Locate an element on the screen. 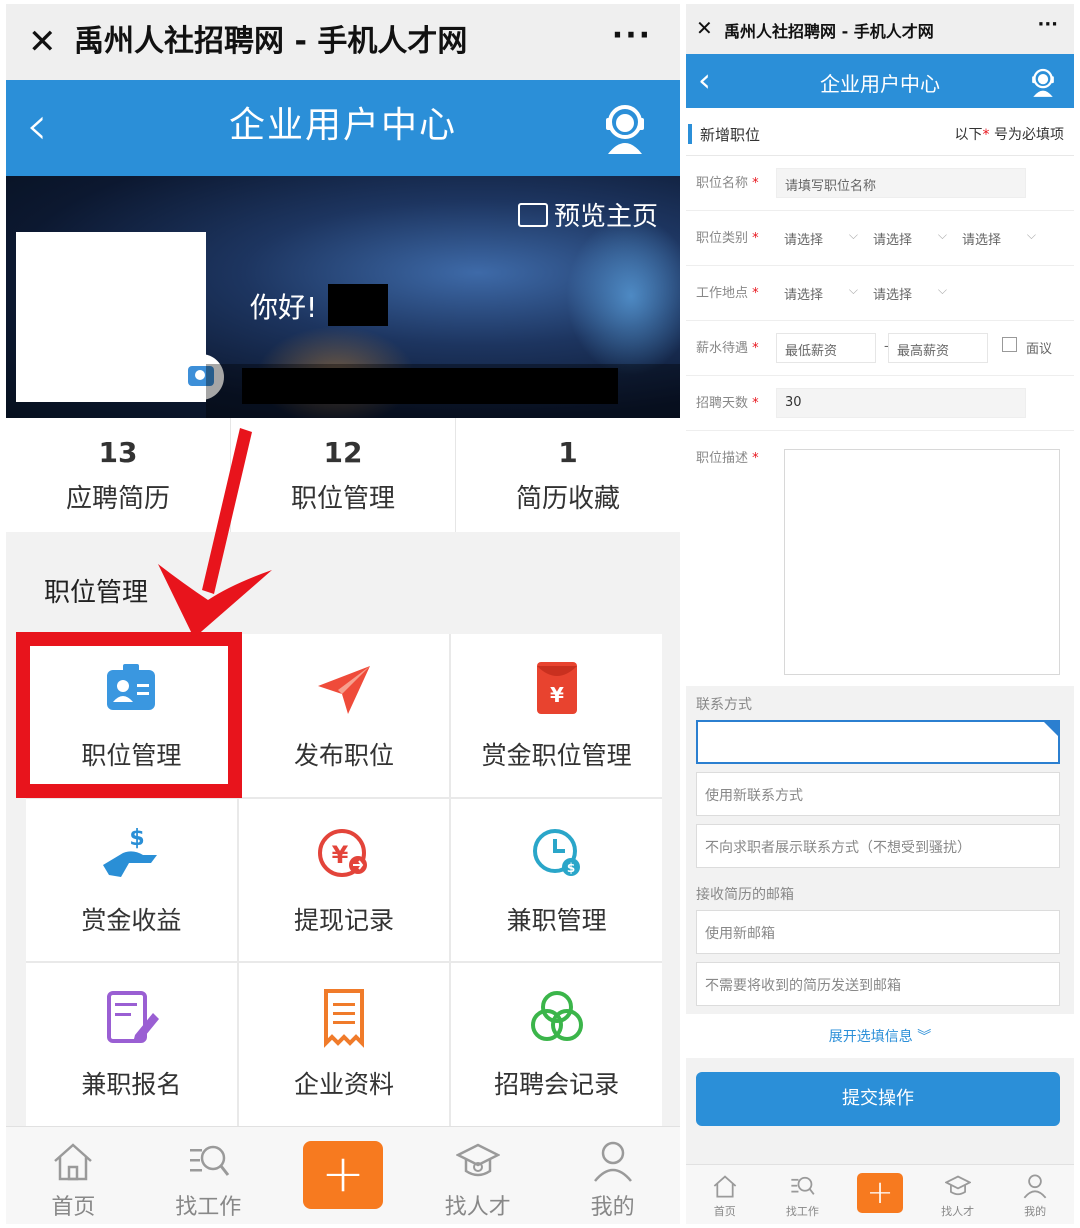  description-textarea is located at coordinates (922, 562).